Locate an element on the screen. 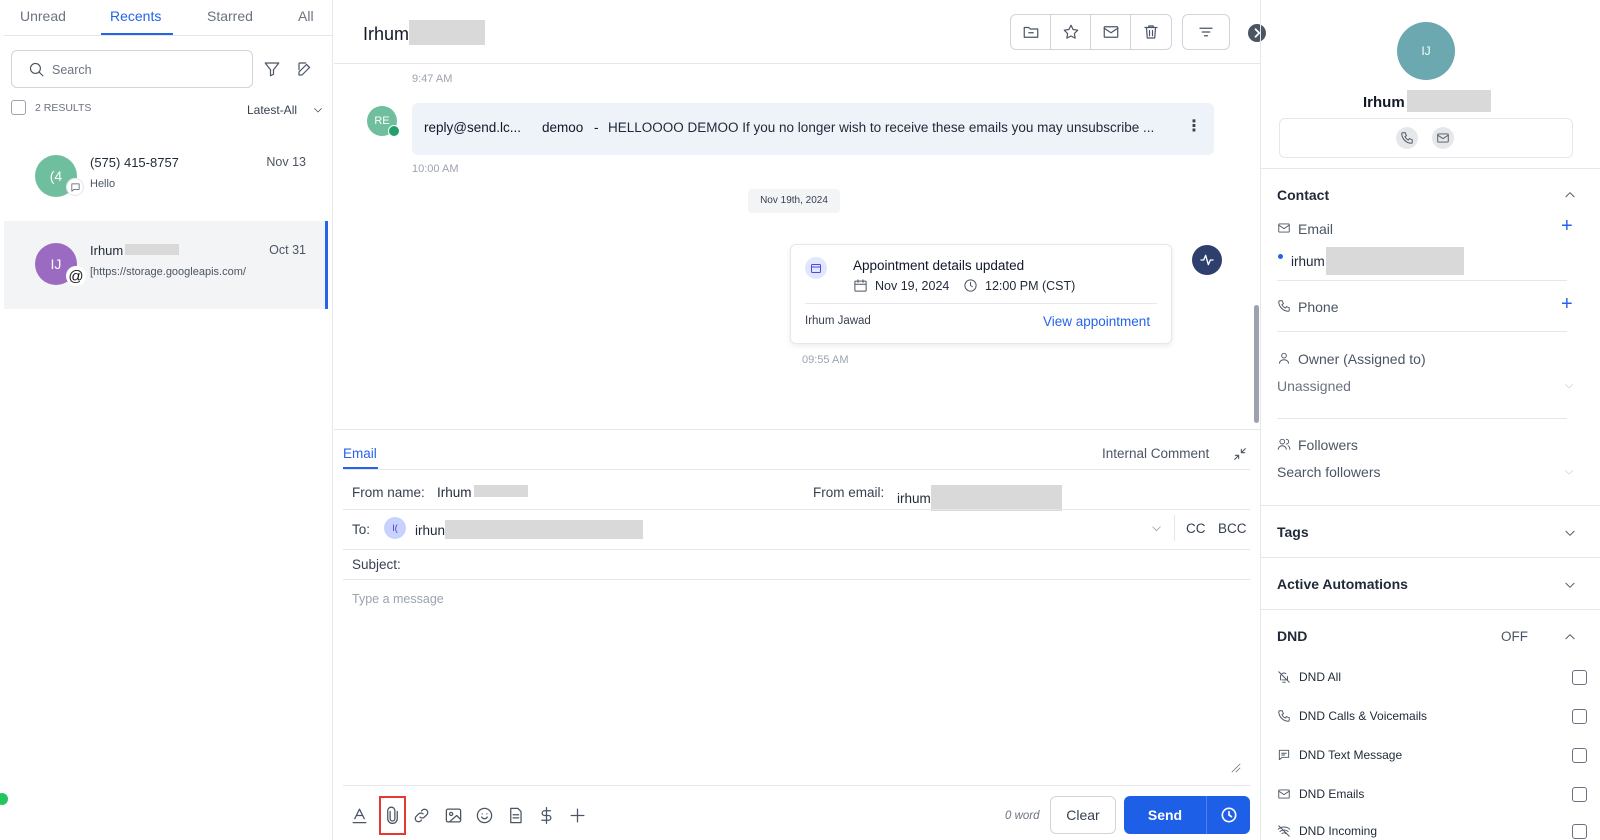  compose-icon is located at coordinates (305, 69).